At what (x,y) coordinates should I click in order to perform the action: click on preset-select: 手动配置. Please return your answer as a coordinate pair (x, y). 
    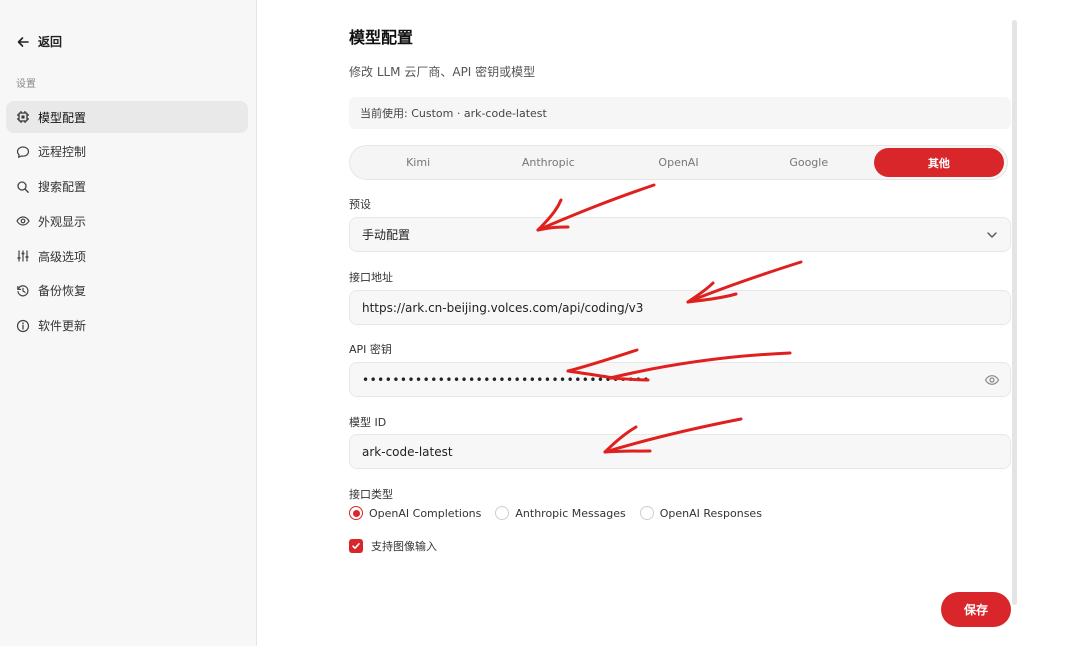
    Looking at the image, I should click on (680, 234).